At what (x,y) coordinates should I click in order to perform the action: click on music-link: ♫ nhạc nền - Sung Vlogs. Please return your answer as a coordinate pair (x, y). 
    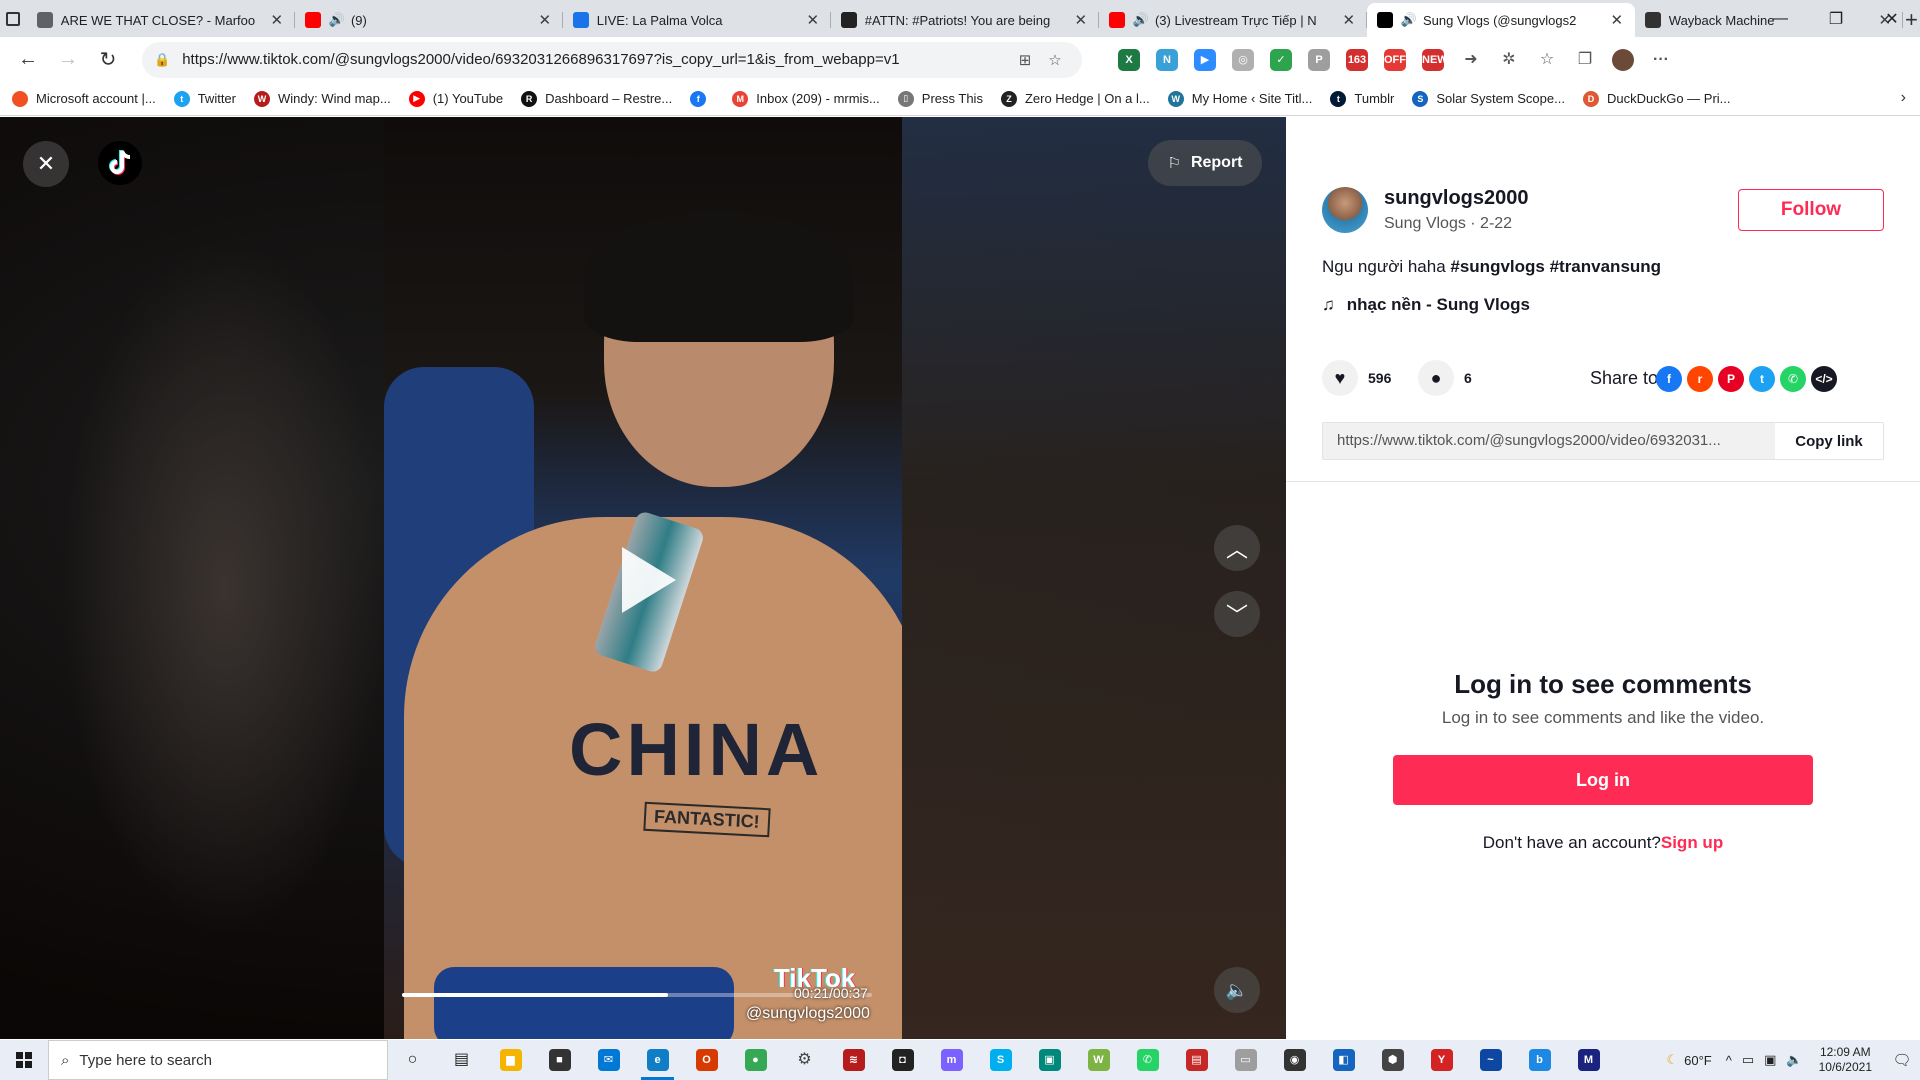
    Looking at the image, I should click on (1426, 305).